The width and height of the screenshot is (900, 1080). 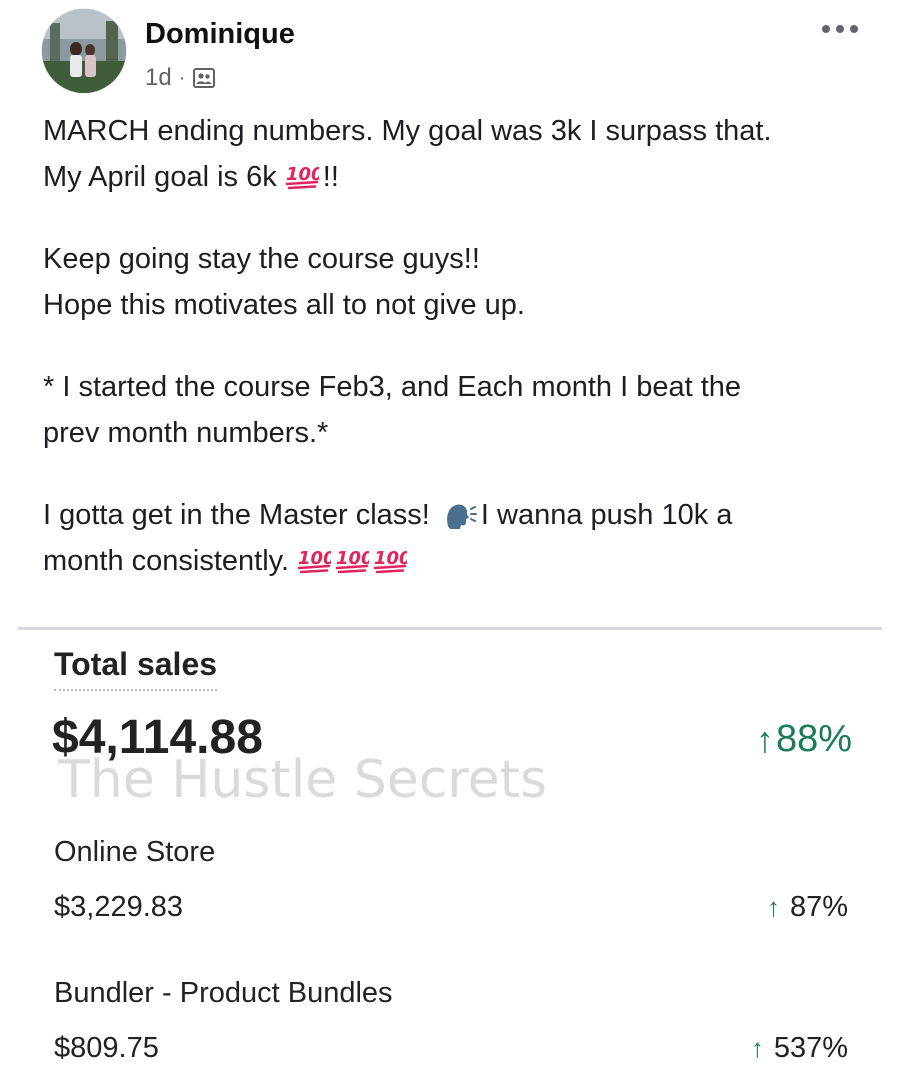 What do you see at coordinates (330, 177) in the screenshot?
I see `post-line-text: !!` at bounding box center [330, 177].